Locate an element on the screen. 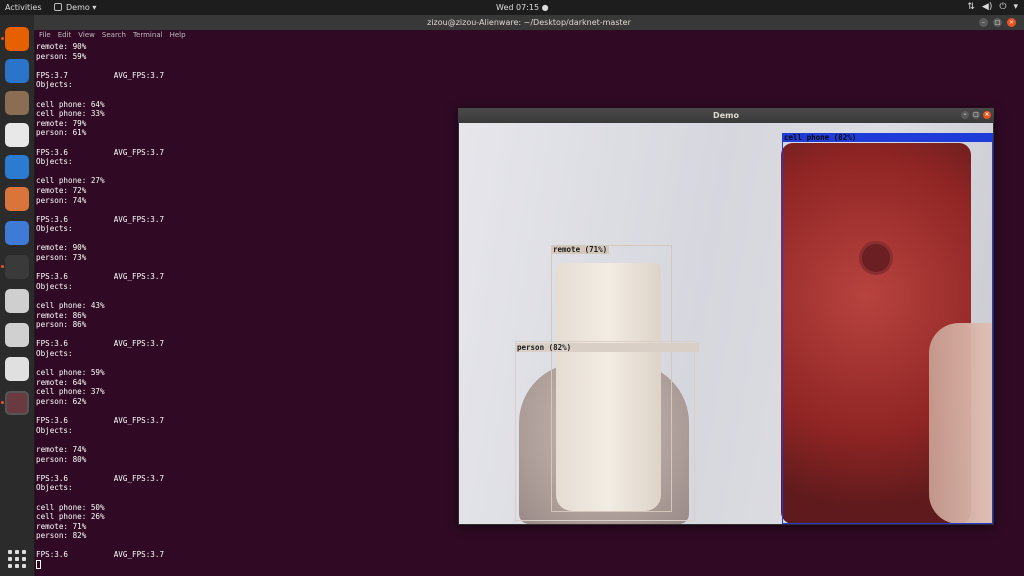  show-applications-icon is located at coordinates (17, 559).